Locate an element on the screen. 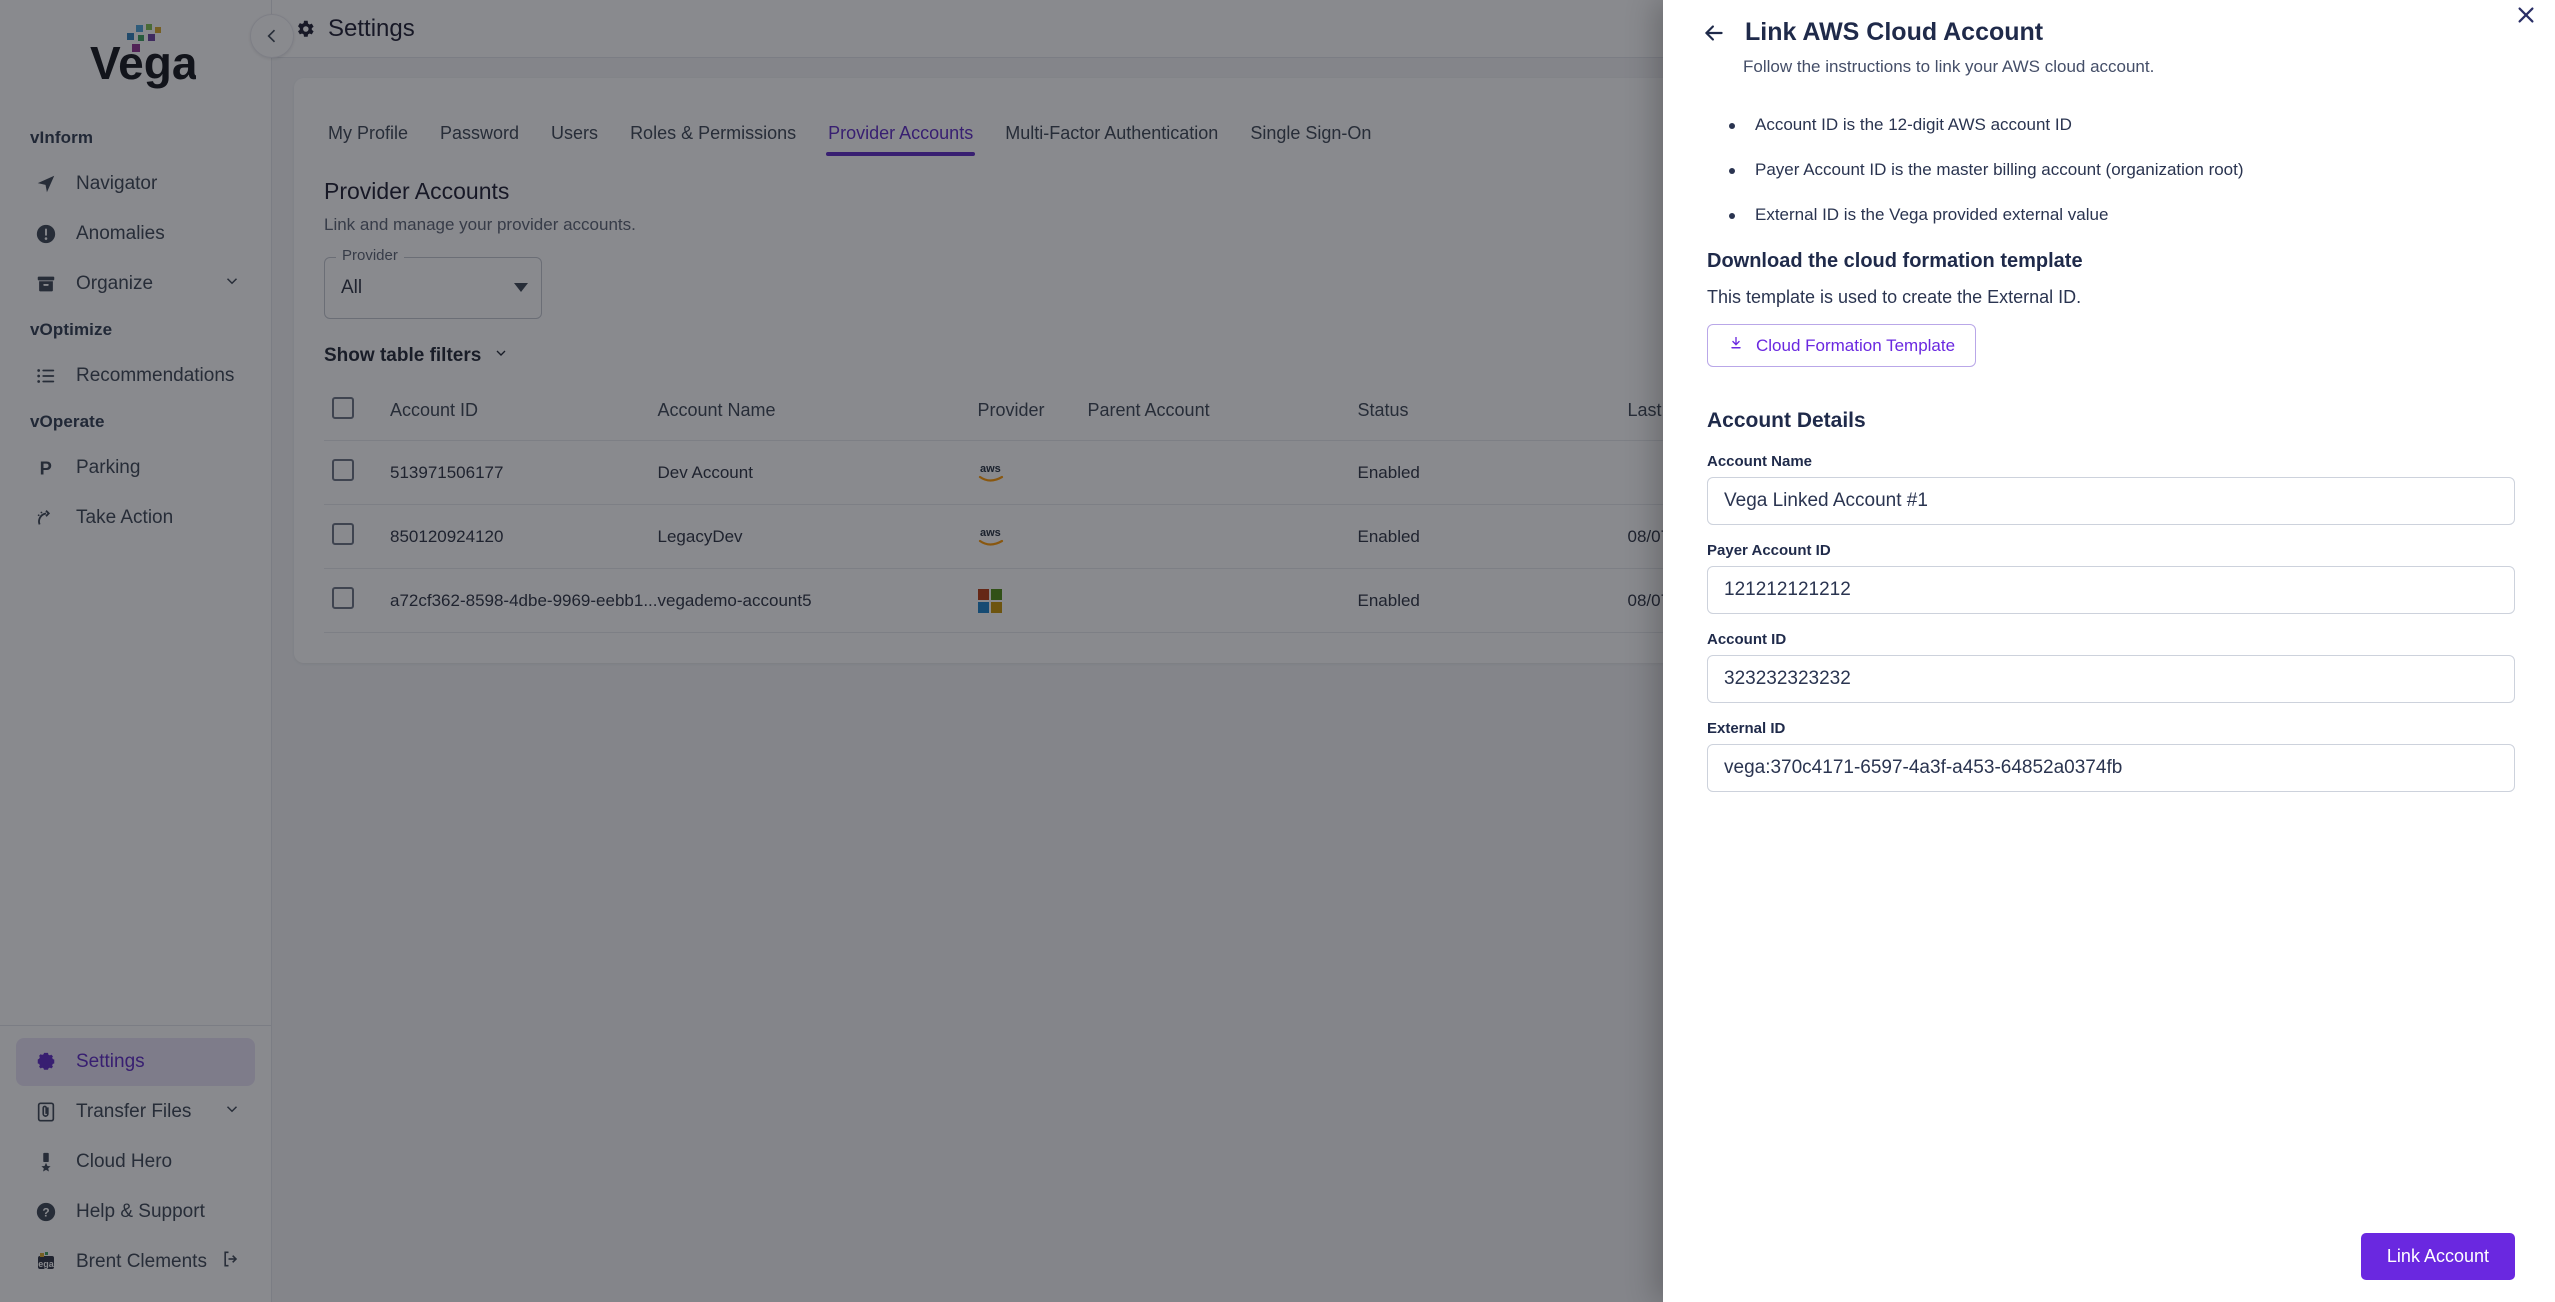 The width and height of the screenshot is (2555, 1302). field-label-external-id: External ID is located at coordinates (1746, 728).